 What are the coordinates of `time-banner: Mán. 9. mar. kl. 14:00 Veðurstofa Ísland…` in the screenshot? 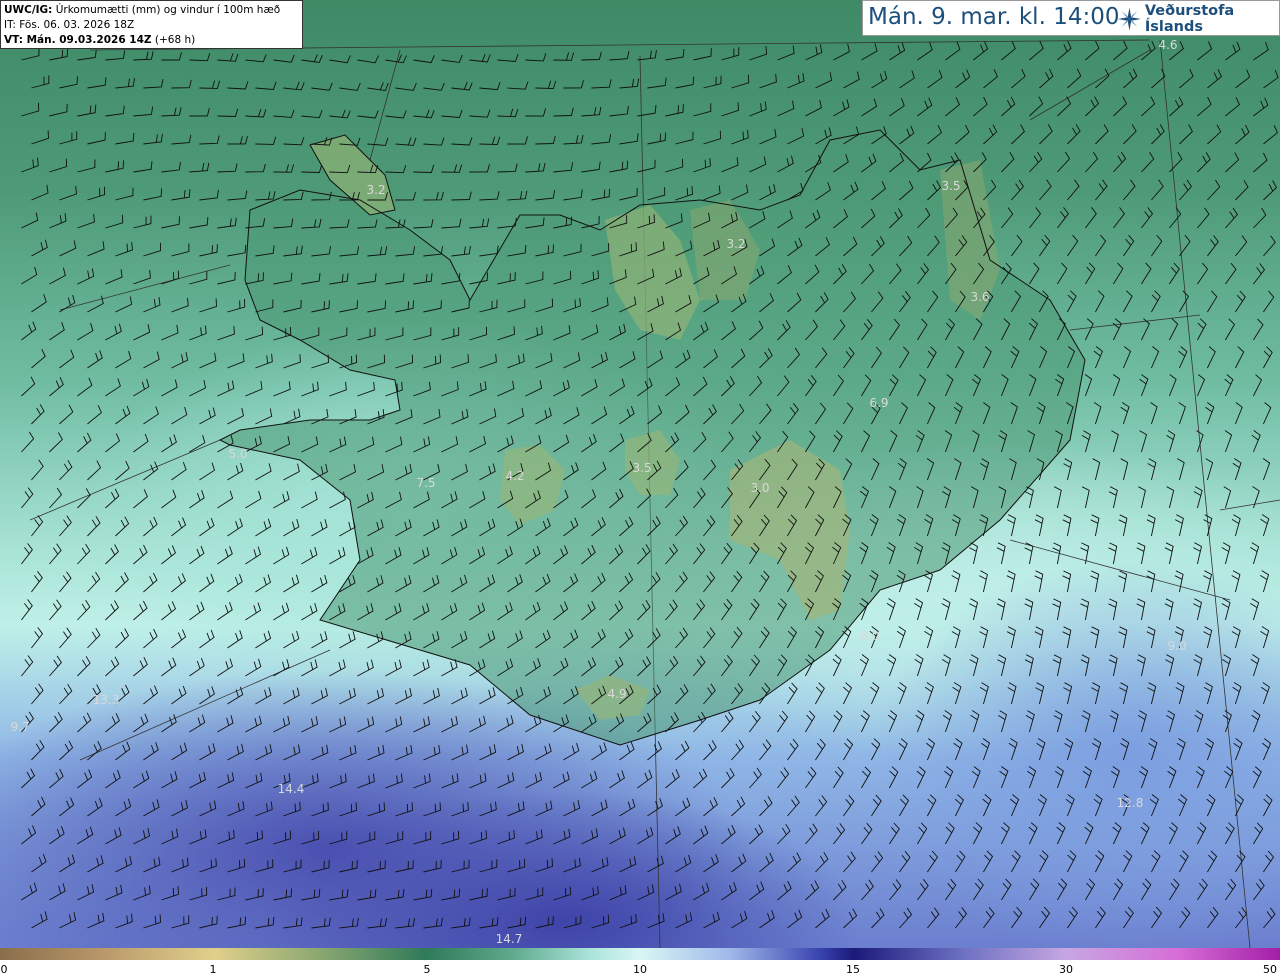 It's located at (1071, 18).